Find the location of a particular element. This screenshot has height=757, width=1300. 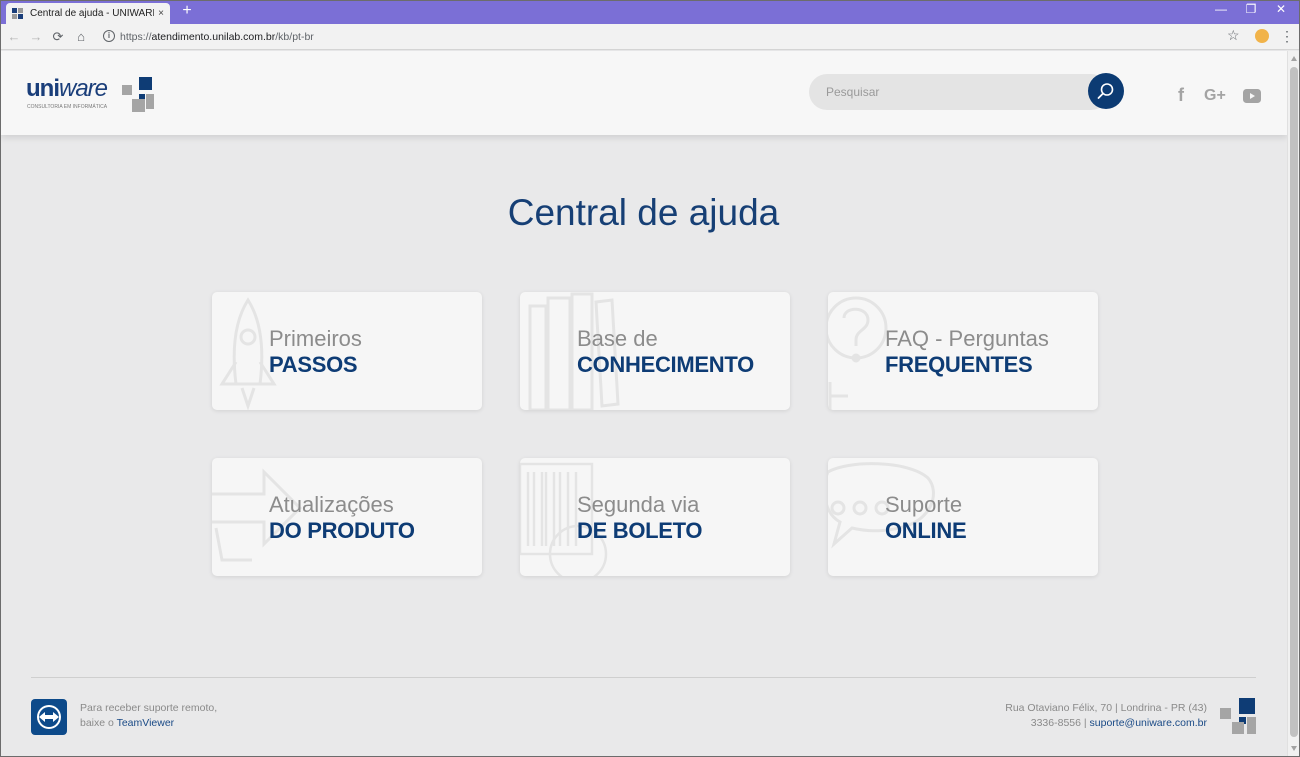

support-email-link: suporte@uniware.com.br is located at coordinates (1148, 723).